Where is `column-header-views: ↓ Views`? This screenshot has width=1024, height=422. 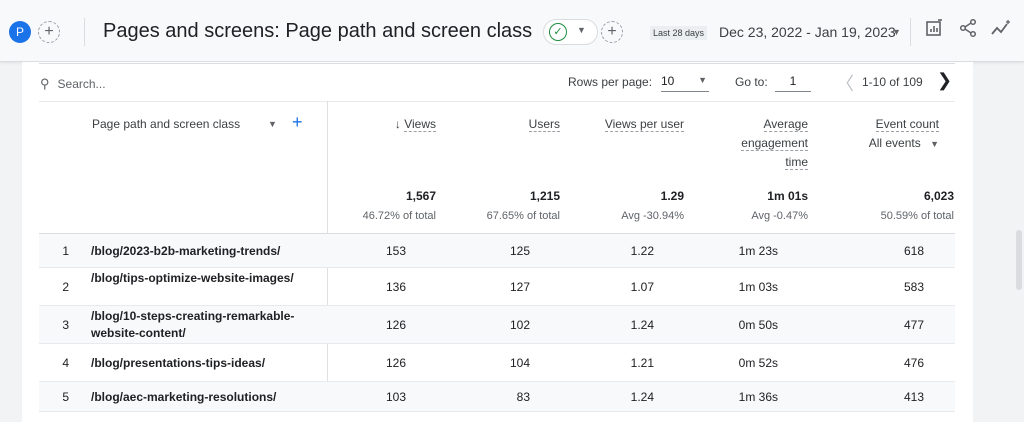 column-header-views: ↓ Views is located at coordinates (415, 124).